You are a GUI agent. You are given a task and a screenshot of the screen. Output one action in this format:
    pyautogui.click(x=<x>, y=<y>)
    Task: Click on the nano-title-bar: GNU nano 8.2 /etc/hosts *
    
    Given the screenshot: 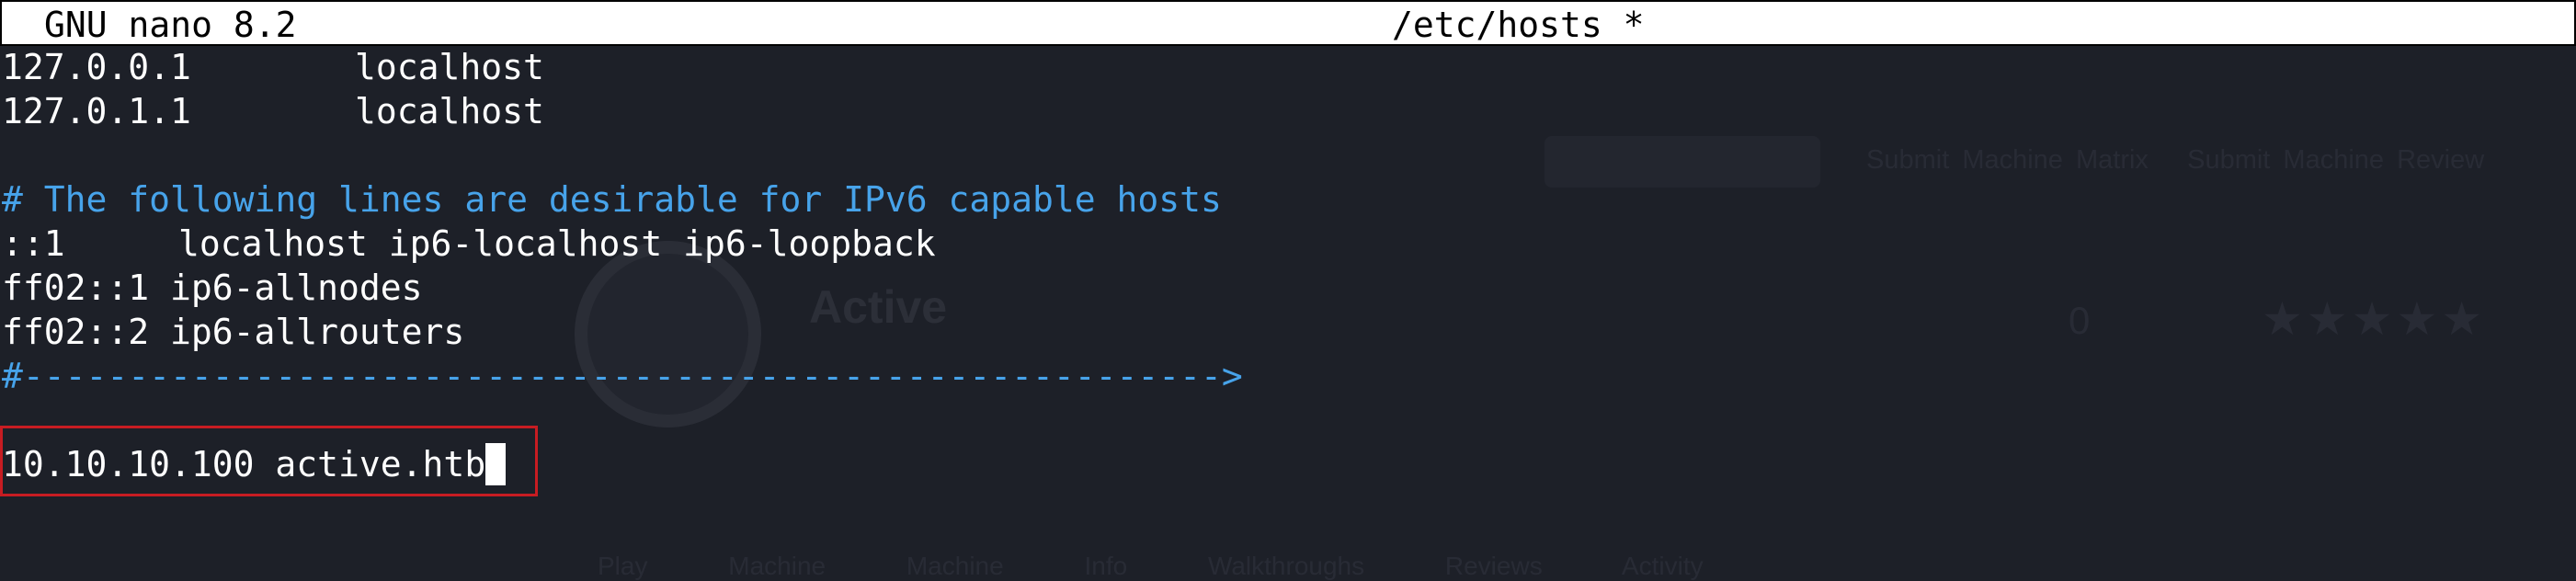 What is the action you would take?
    pyautogui.click(x=1288, y=23)
    